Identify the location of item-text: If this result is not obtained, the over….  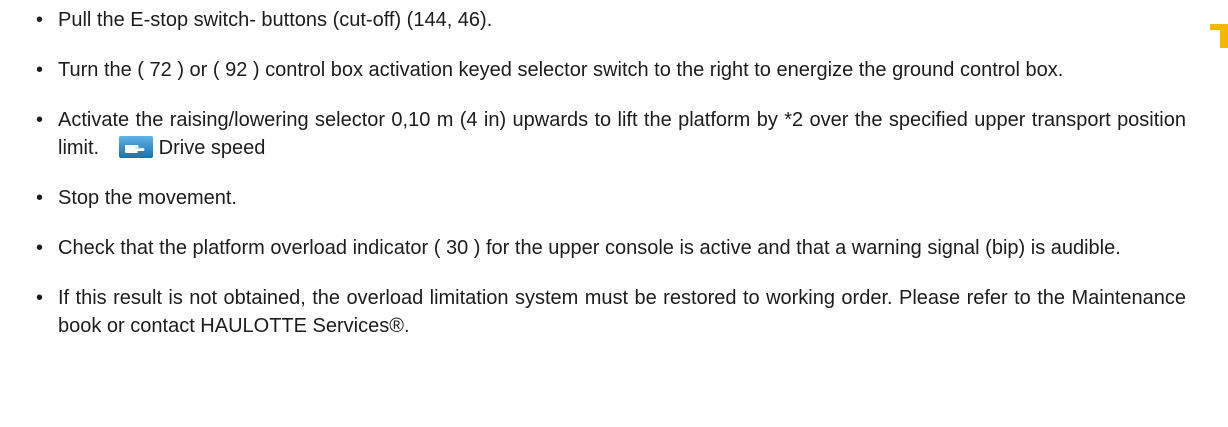
(622, 312).